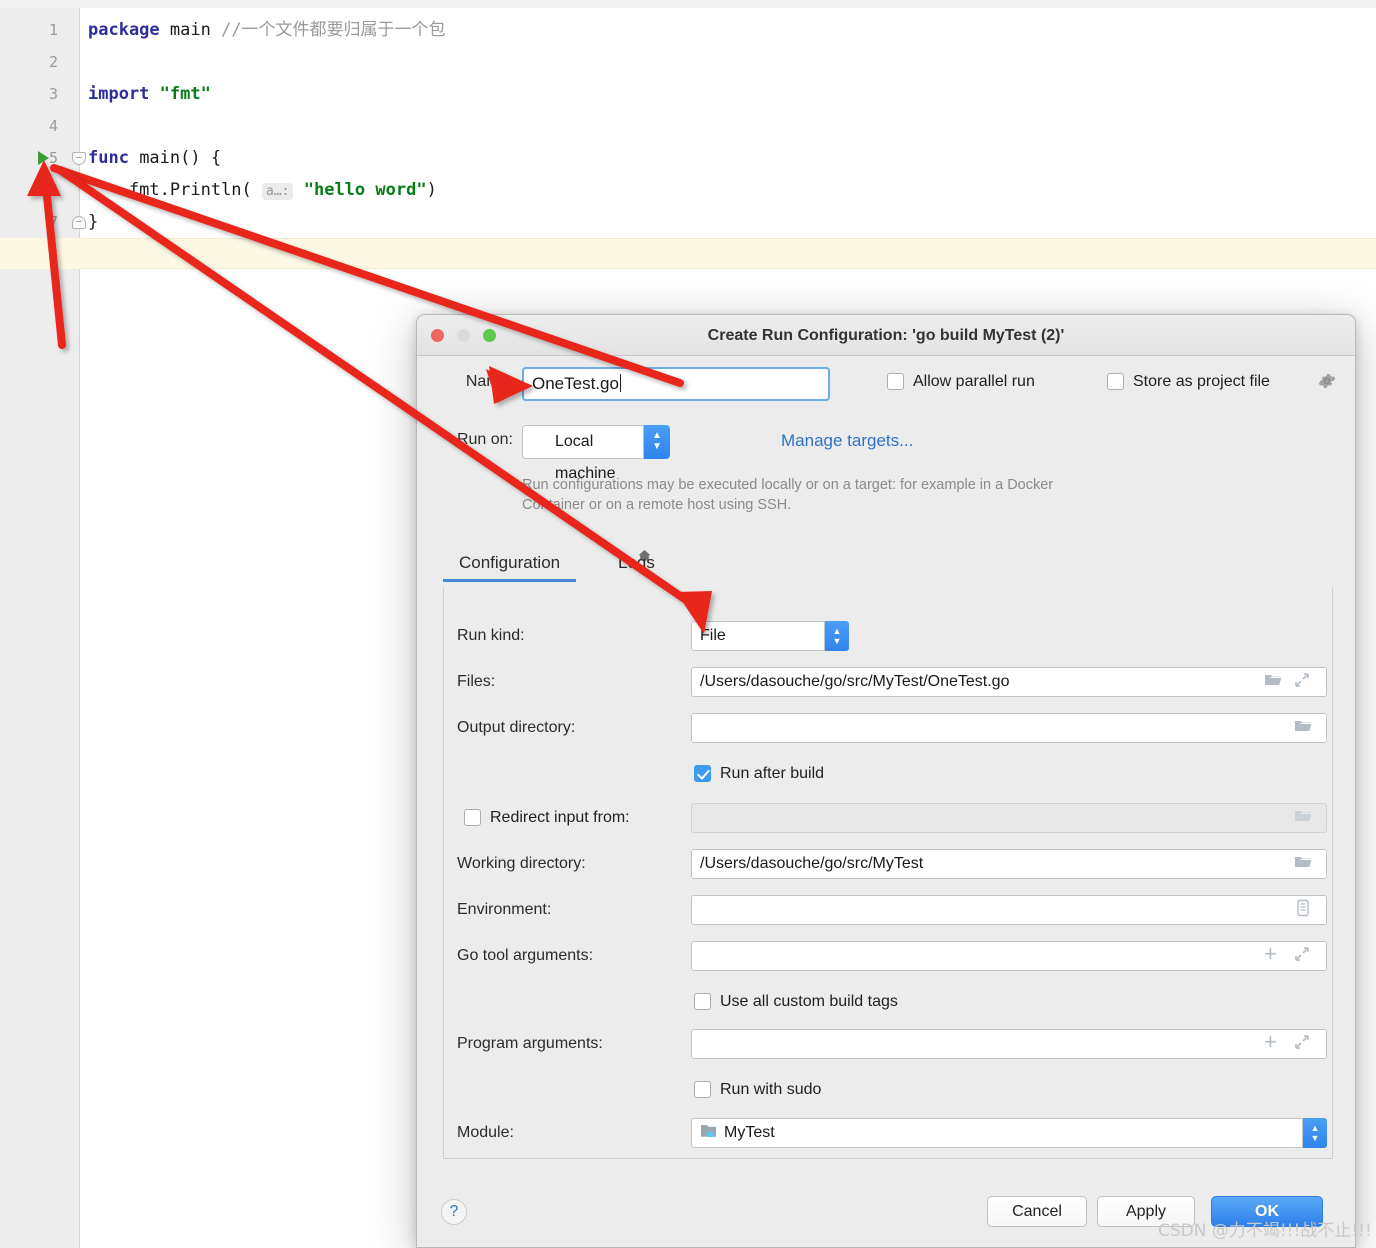  What do you see at coordinates (185, 94) in the screenshot?
I see `string-literal: "fmt"` at bounding box center [185, 94].